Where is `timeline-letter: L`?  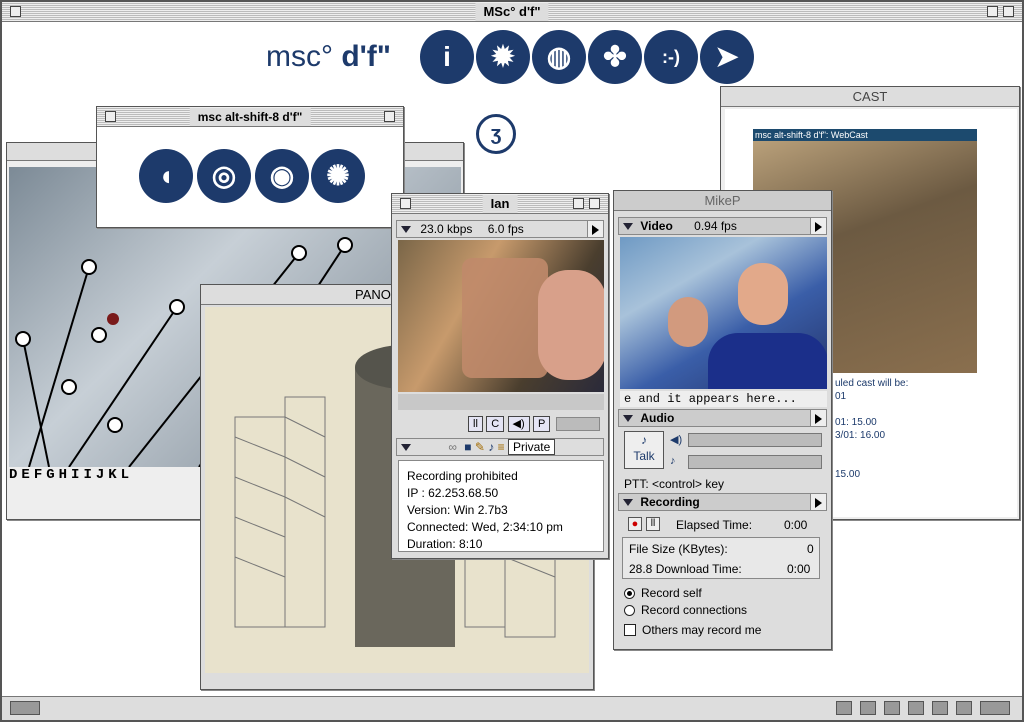 timeline-letter: L is located at coordinates (127, 475).